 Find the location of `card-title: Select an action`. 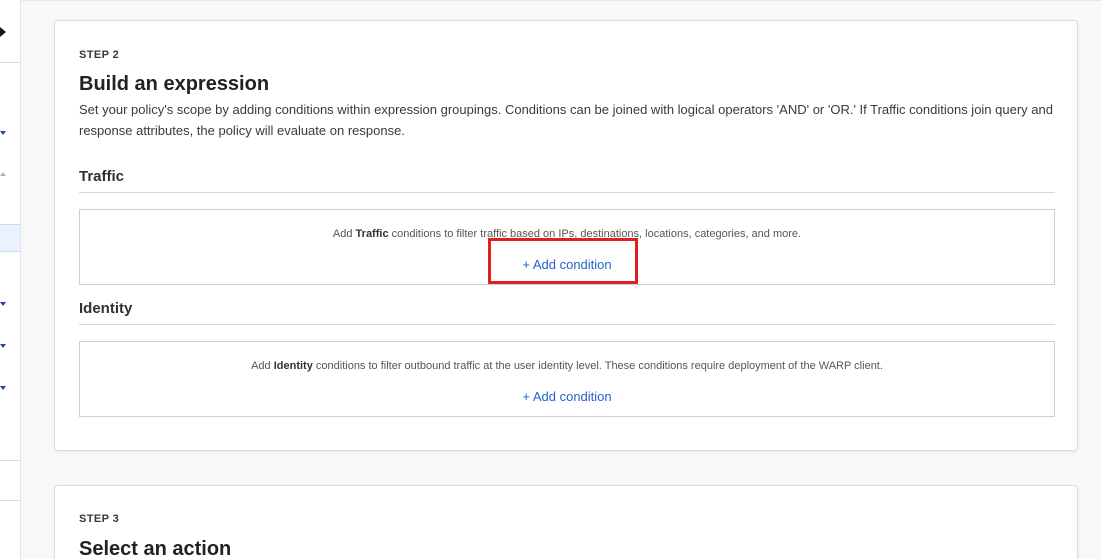

card-title: Select an action is located at coordinates (155, 548).